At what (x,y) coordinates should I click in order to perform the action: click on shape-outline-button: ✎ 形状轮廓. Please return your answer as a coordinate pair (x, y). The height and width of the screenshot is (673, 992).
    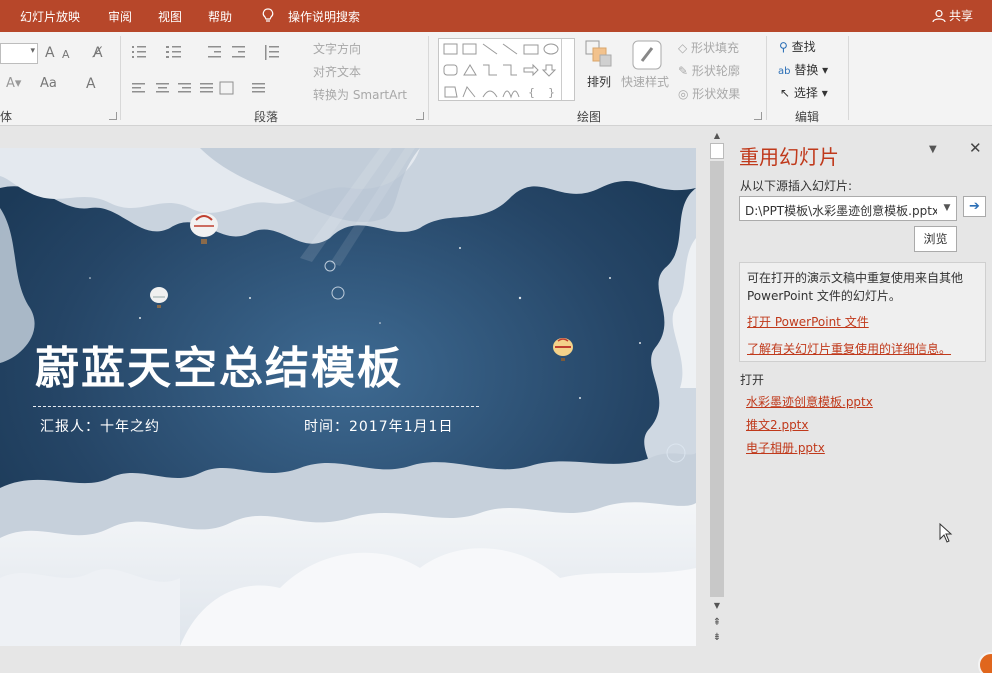
    Looking at the image, I should click on (709, 70).